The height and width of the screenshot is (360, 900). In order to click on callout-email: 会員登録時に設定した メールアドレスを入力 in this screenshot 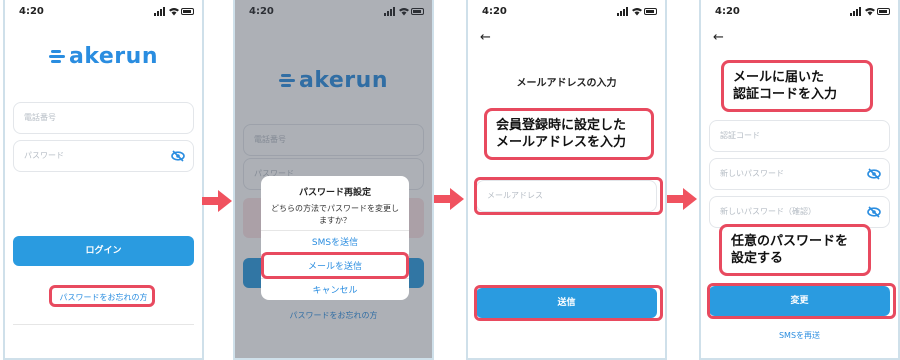, I will do `click(569, 134)`.